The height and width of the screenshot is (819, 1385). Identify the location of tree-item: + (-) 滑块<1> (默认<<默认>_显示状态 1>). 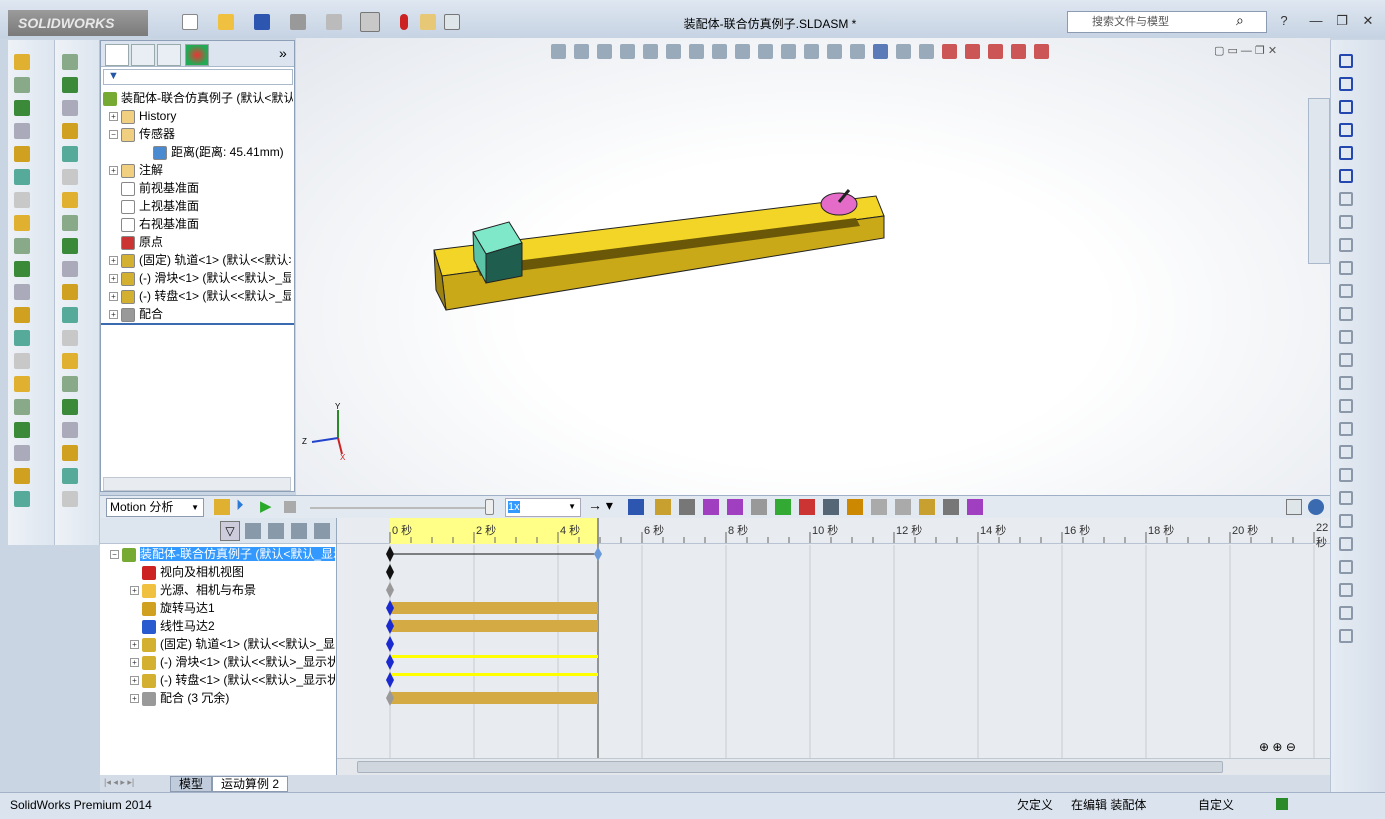
(200, 278).